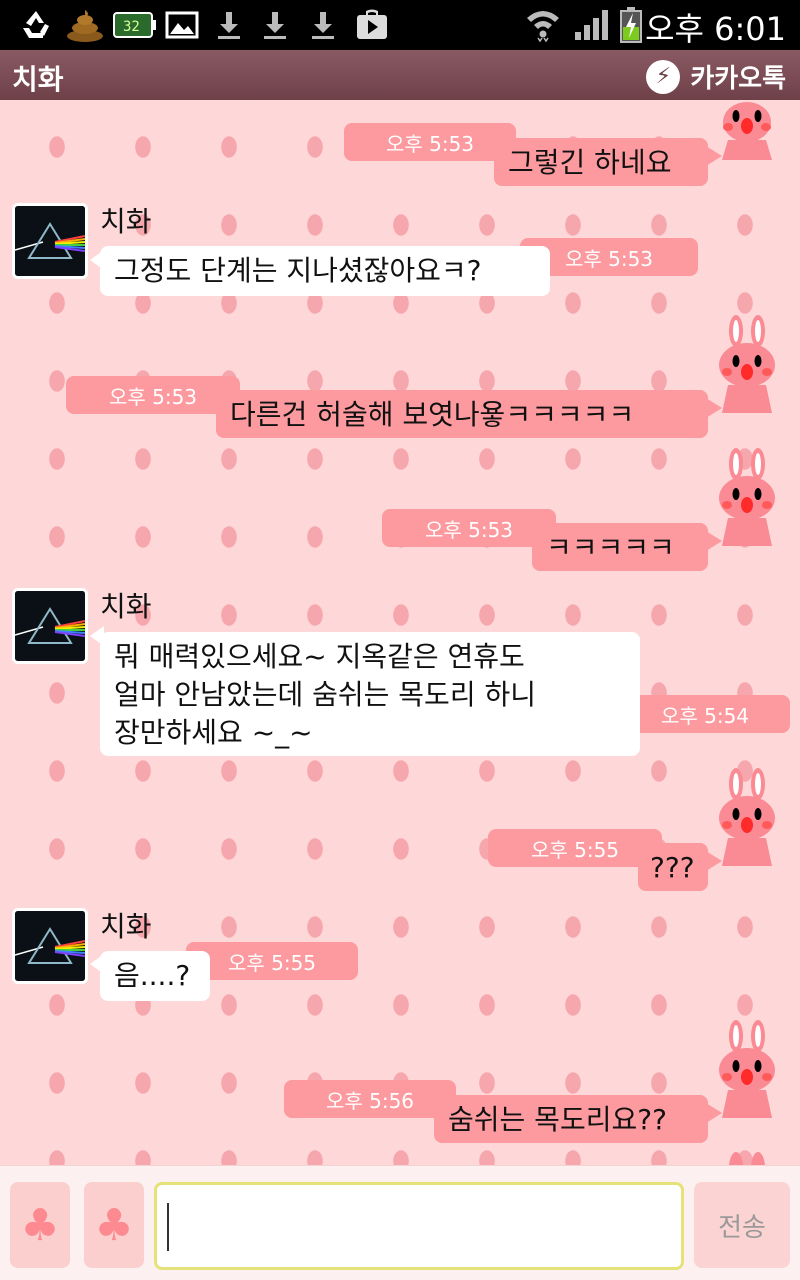 This screenshot has width=800, height=1280. What do you see at coordinates (36, 25) in the screenshot?
I see `recycle-icon` at bounding box center [36, 25].